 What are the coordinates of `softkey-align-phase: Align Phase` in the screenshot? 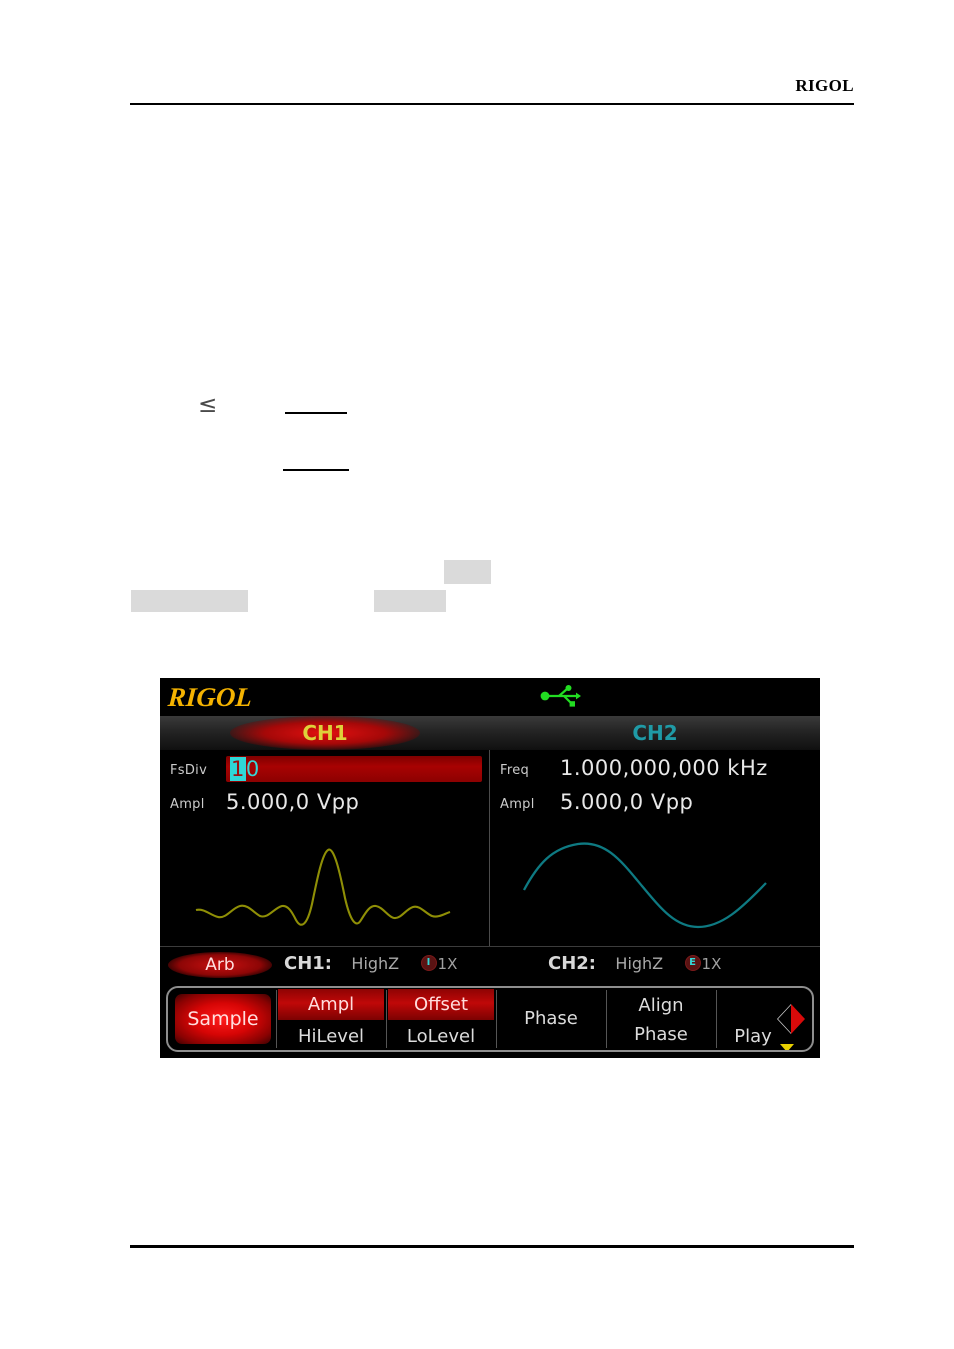 It's located at (661, 1019).